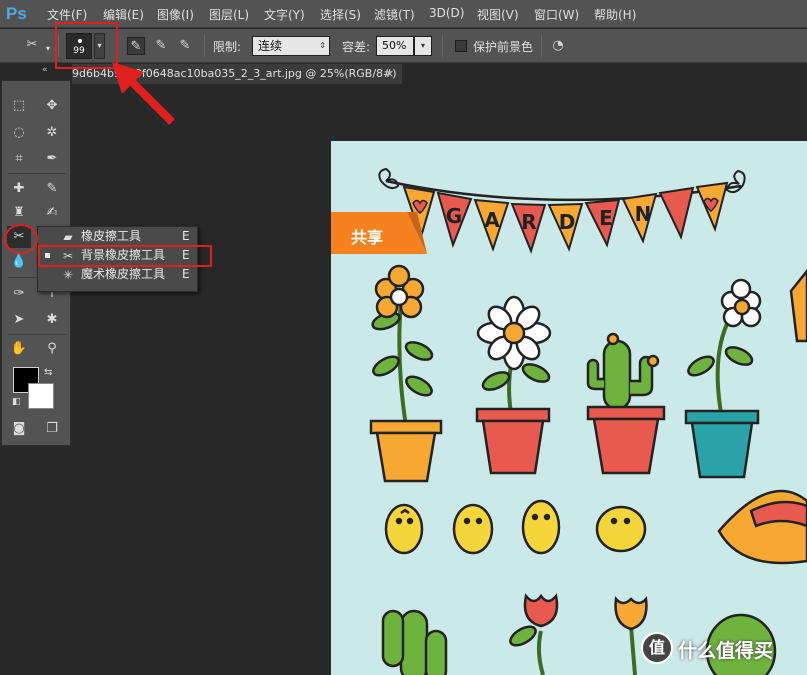 The width and height of the screenshot is (807, 675). Describe the element at coordinates (454, 216) in the screenshot. I see `banner-letter: G` at that location.